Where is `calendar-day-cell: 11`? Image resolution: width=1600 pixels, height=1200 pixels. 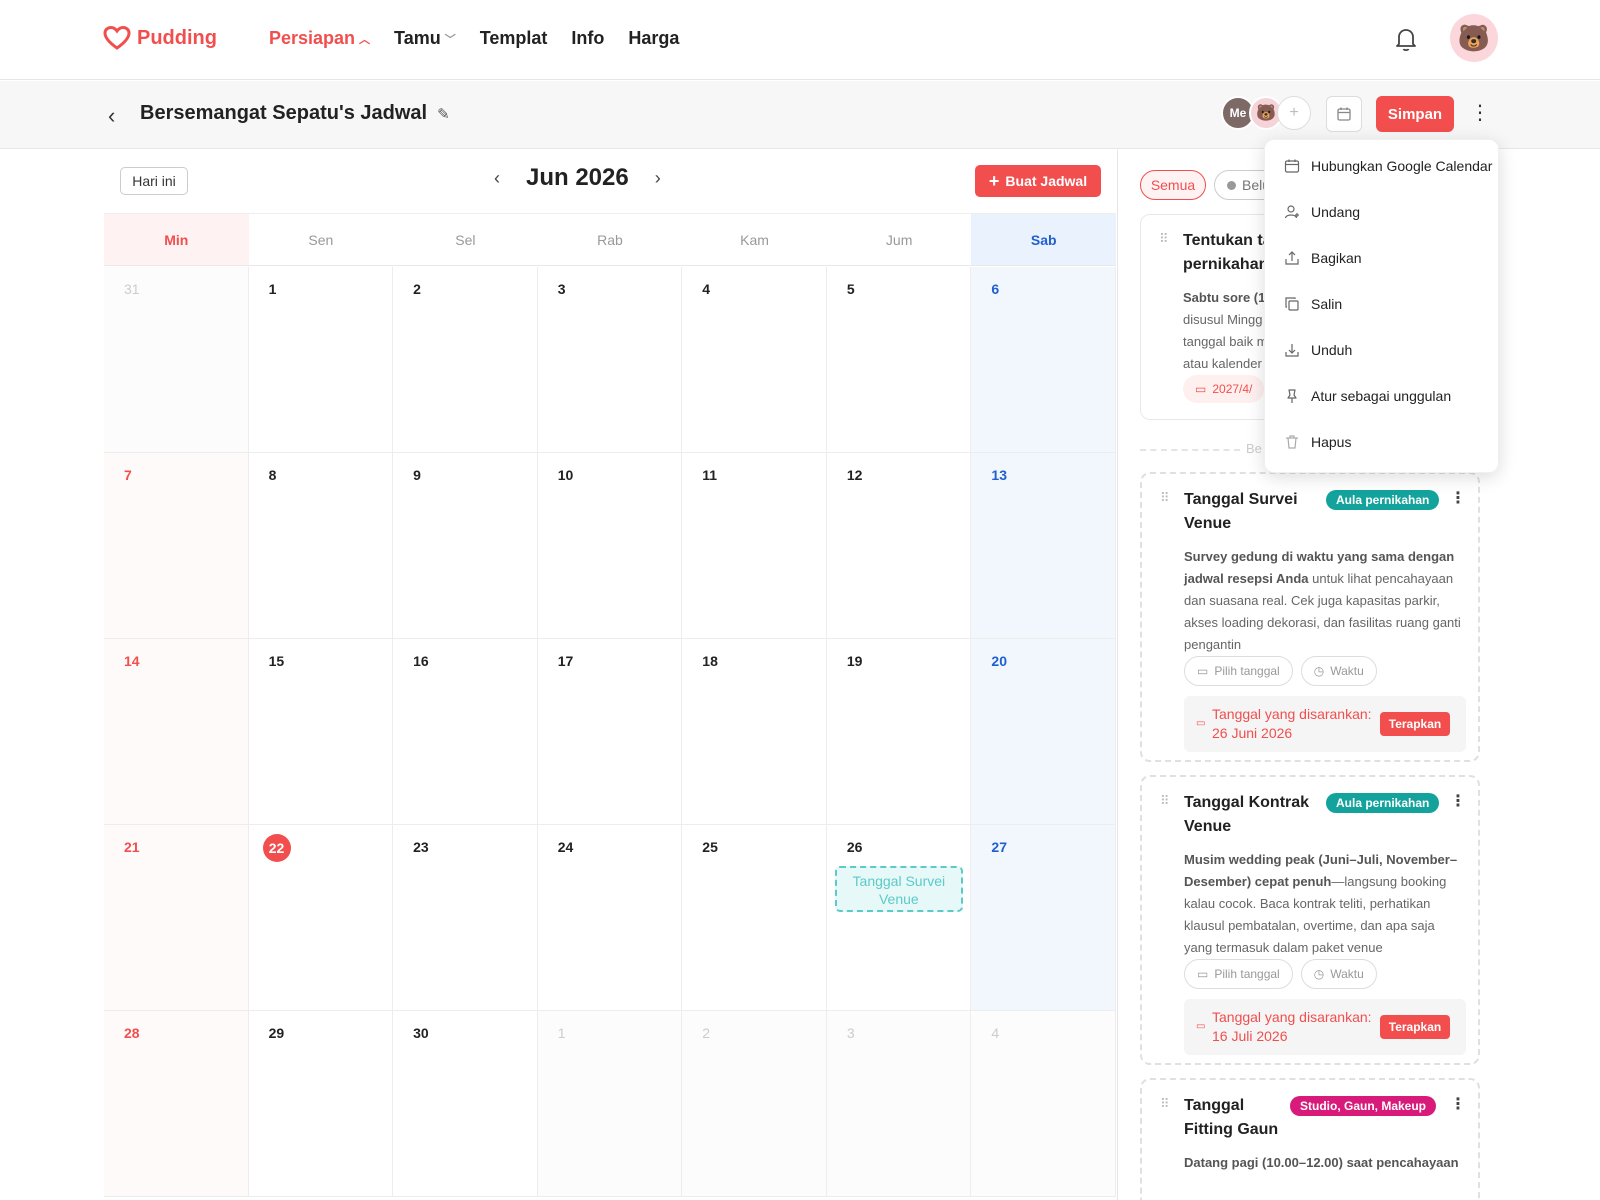
calendar-day-cell: 11 is located at coordinates (754, 546).